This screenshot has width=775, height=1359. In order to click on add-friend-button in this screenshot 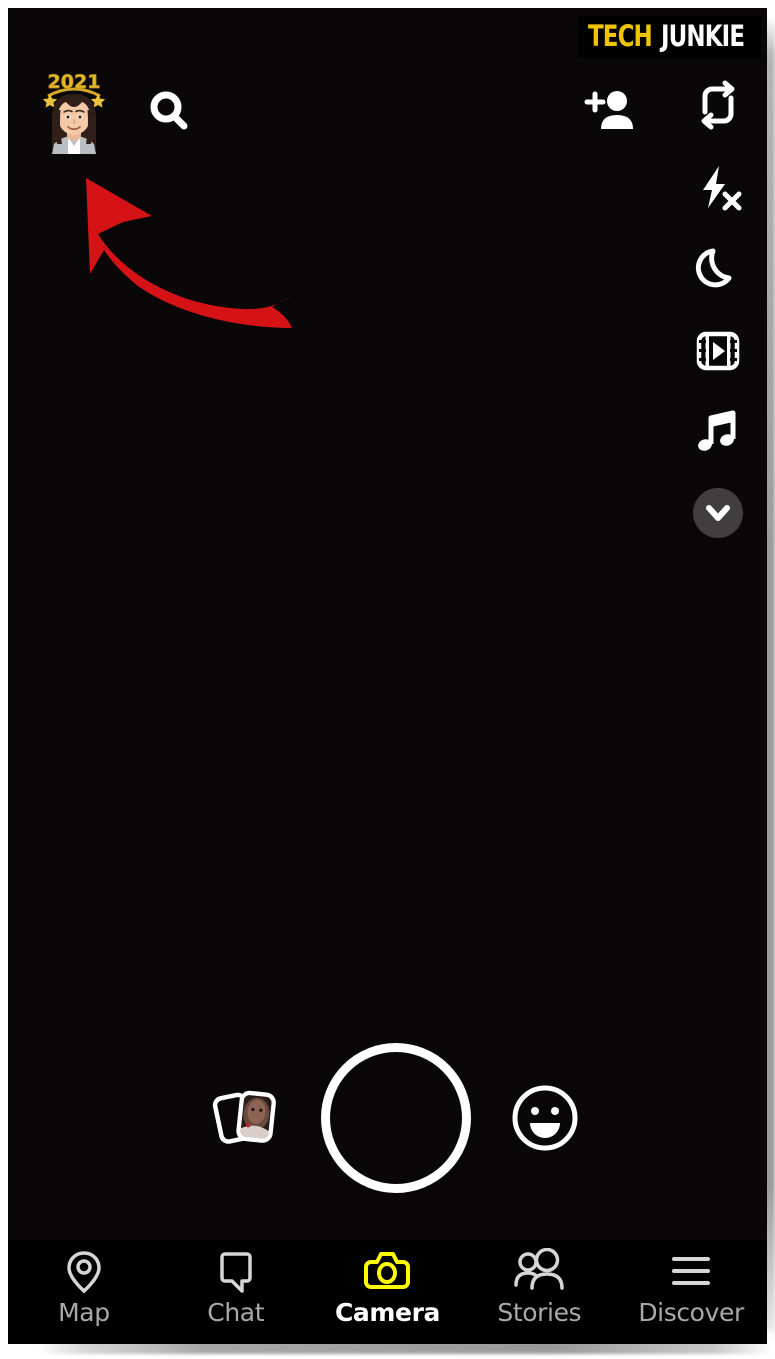, I will do `click(611, 110)`.